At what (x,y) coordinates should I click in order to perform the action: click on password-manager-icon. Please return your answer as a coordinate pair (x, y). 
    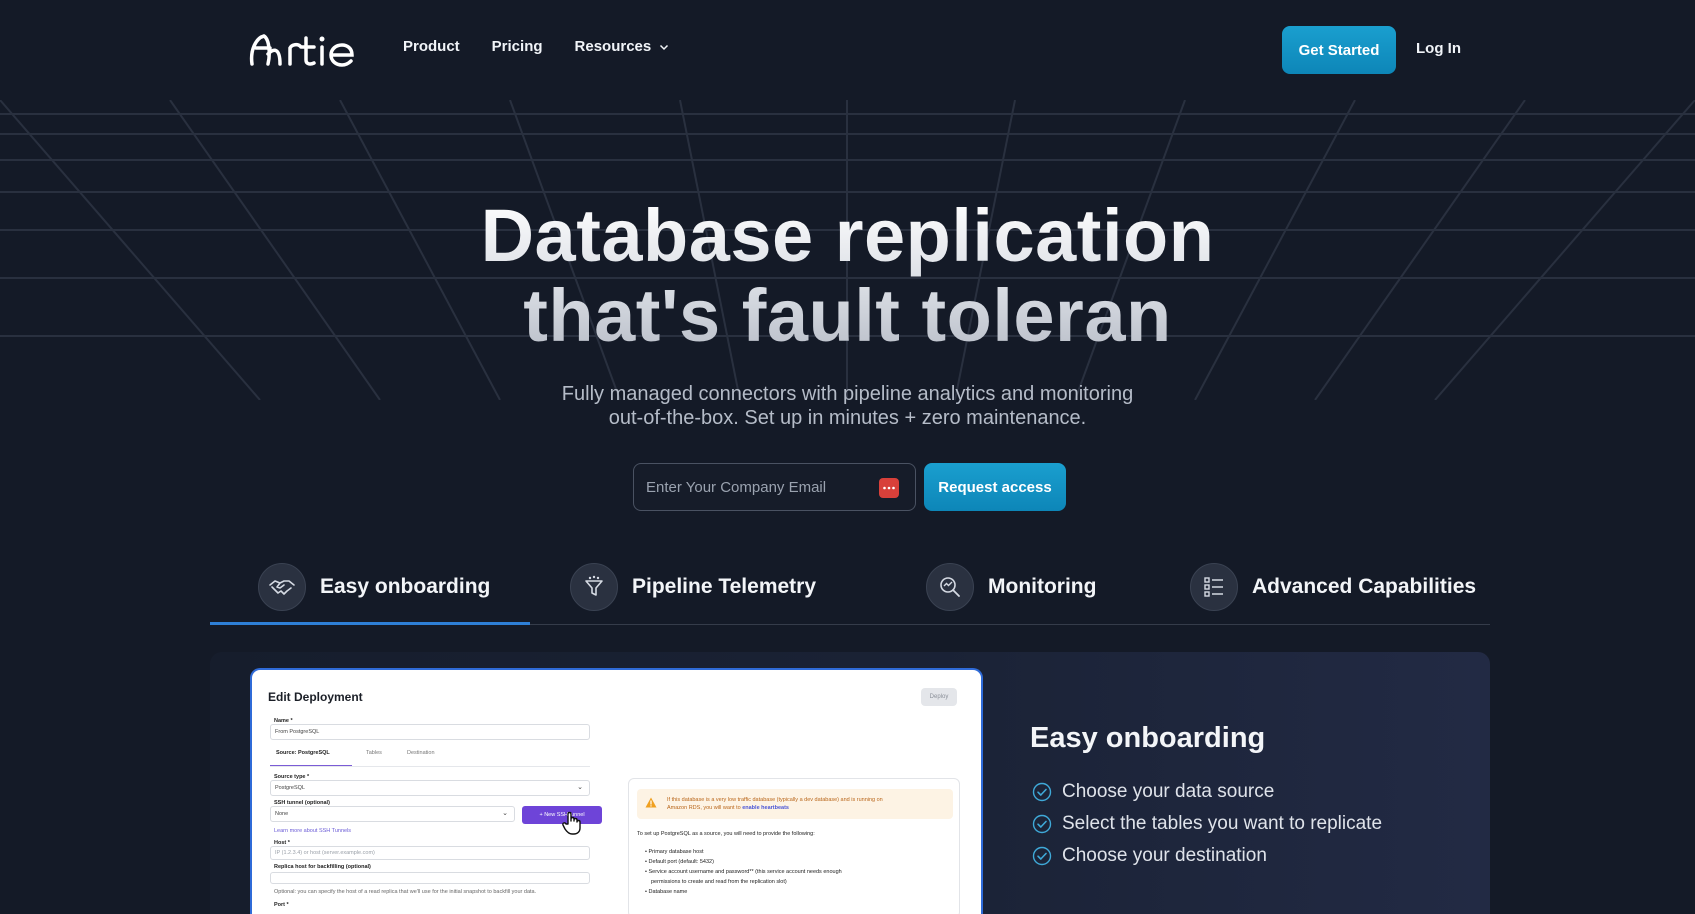
    Looking at the image, I should click on (889, 488).